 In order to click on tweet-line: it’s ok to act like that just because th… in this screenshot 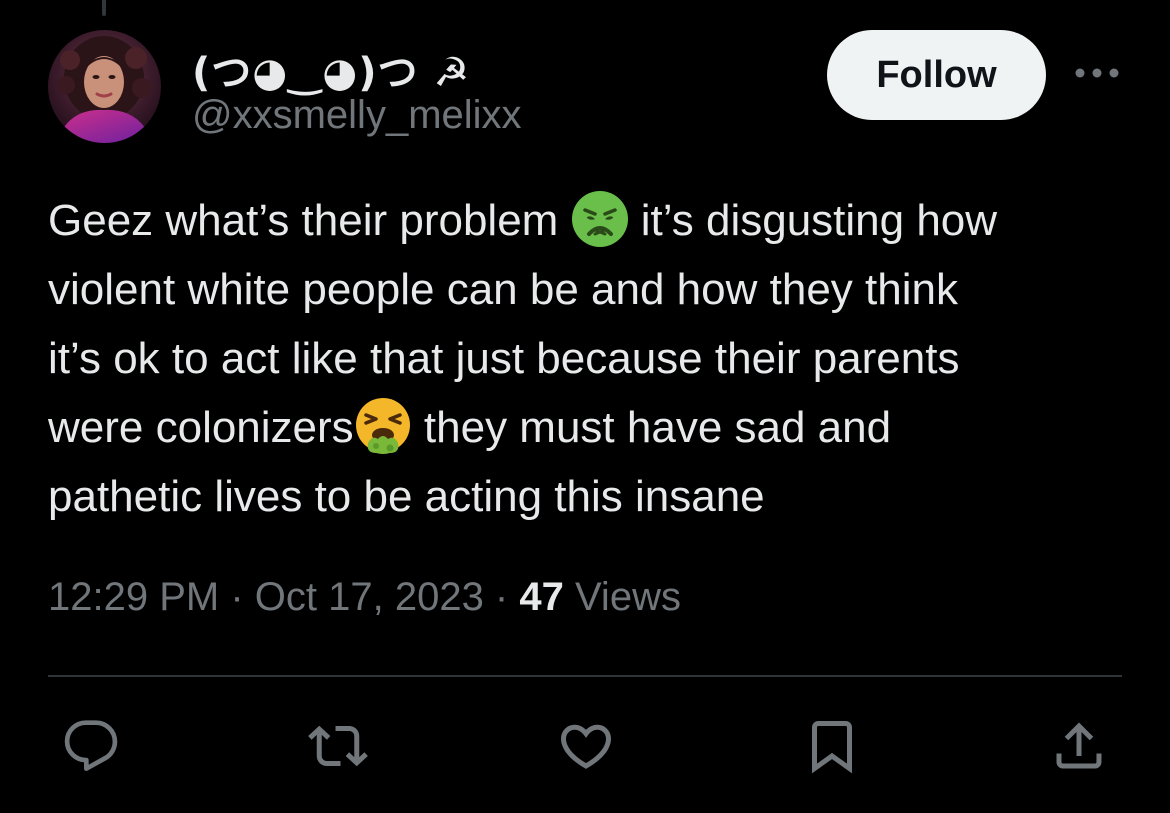, I will do `click(504, 358)`.